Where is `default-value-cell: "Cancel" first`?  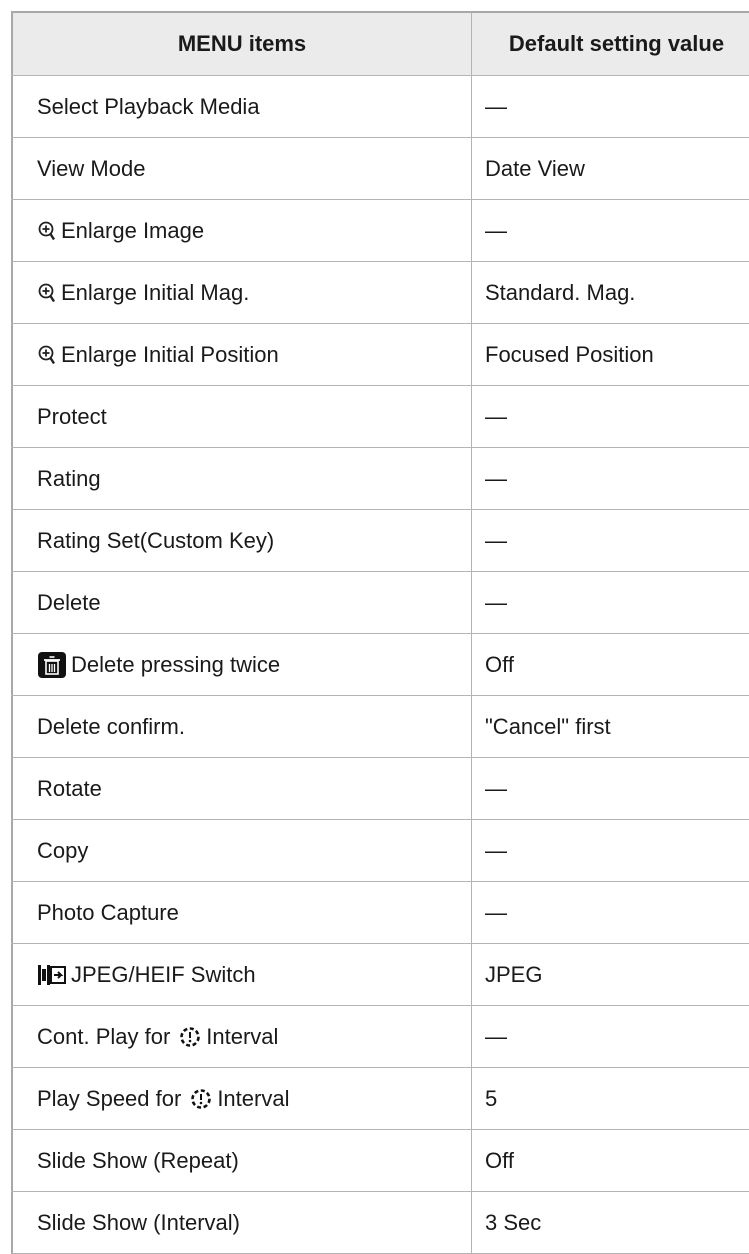 default-value-cell: "Cancel" first is located at coordinates (548, 726).